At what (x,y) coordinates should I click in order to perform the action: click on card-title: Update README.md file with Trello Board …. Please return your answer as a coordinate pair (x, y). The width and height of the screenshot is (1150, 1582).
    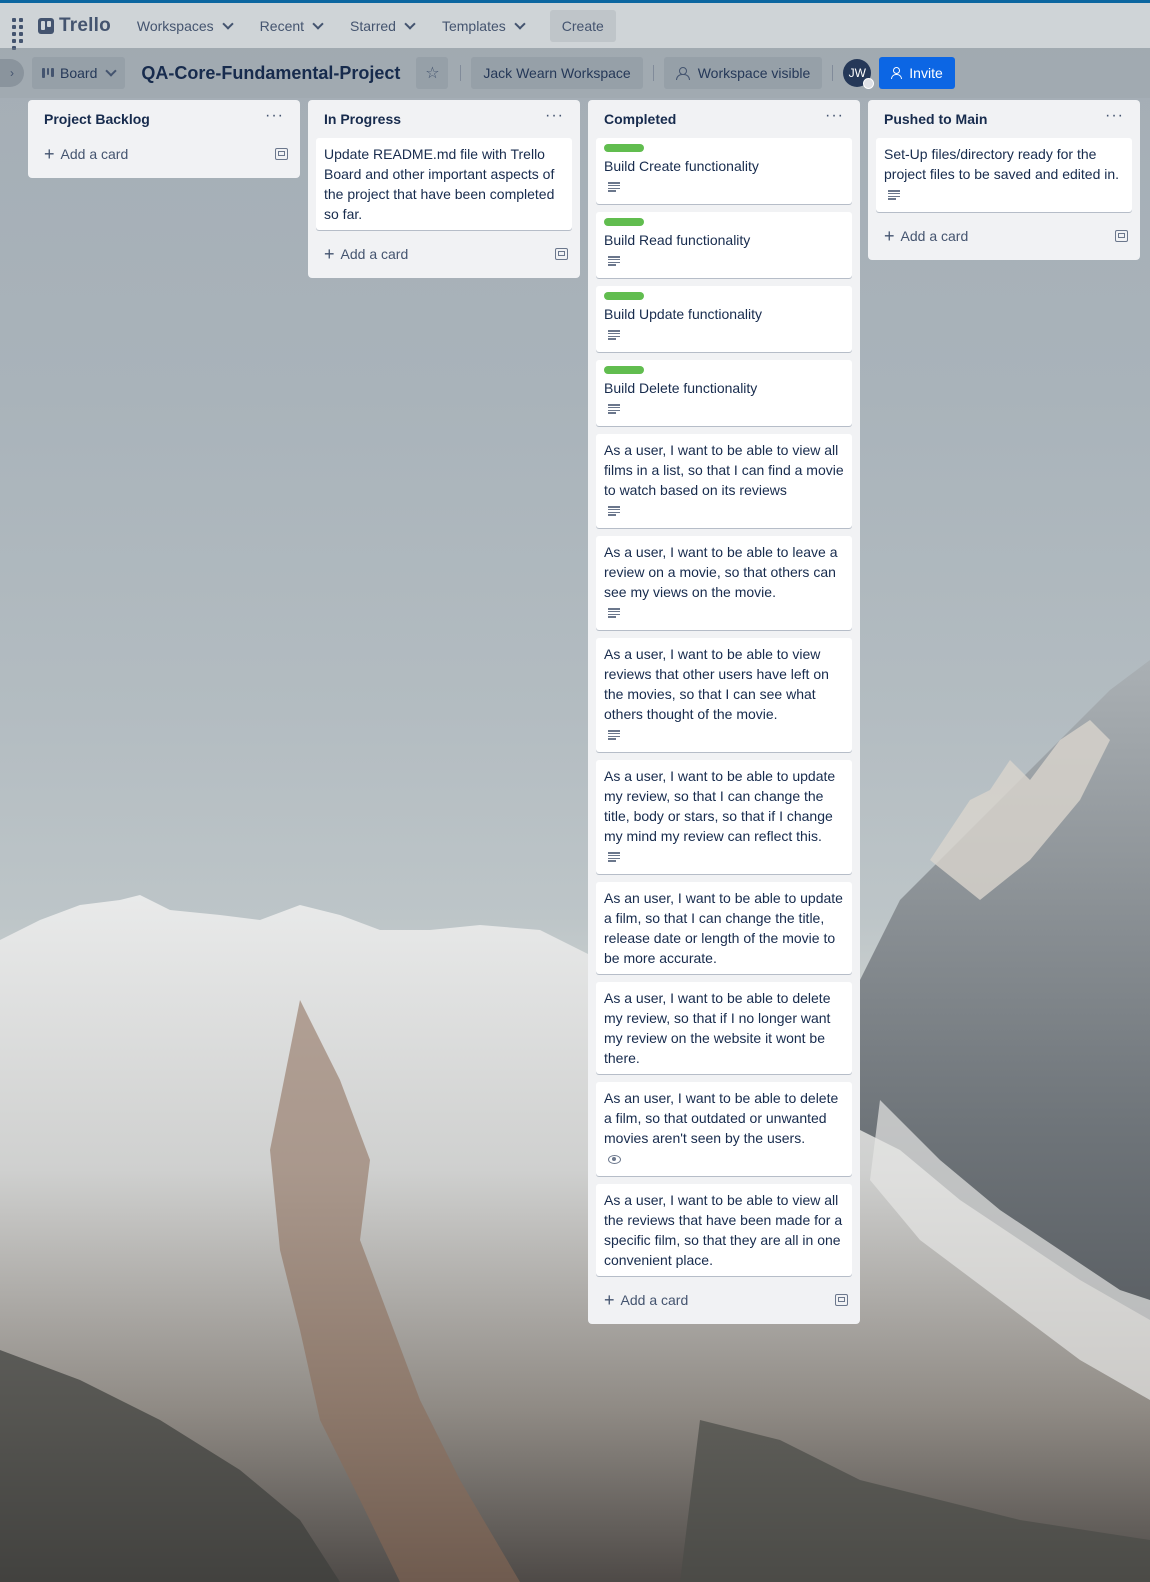
    Looking at the image, I should click on (439, 184).